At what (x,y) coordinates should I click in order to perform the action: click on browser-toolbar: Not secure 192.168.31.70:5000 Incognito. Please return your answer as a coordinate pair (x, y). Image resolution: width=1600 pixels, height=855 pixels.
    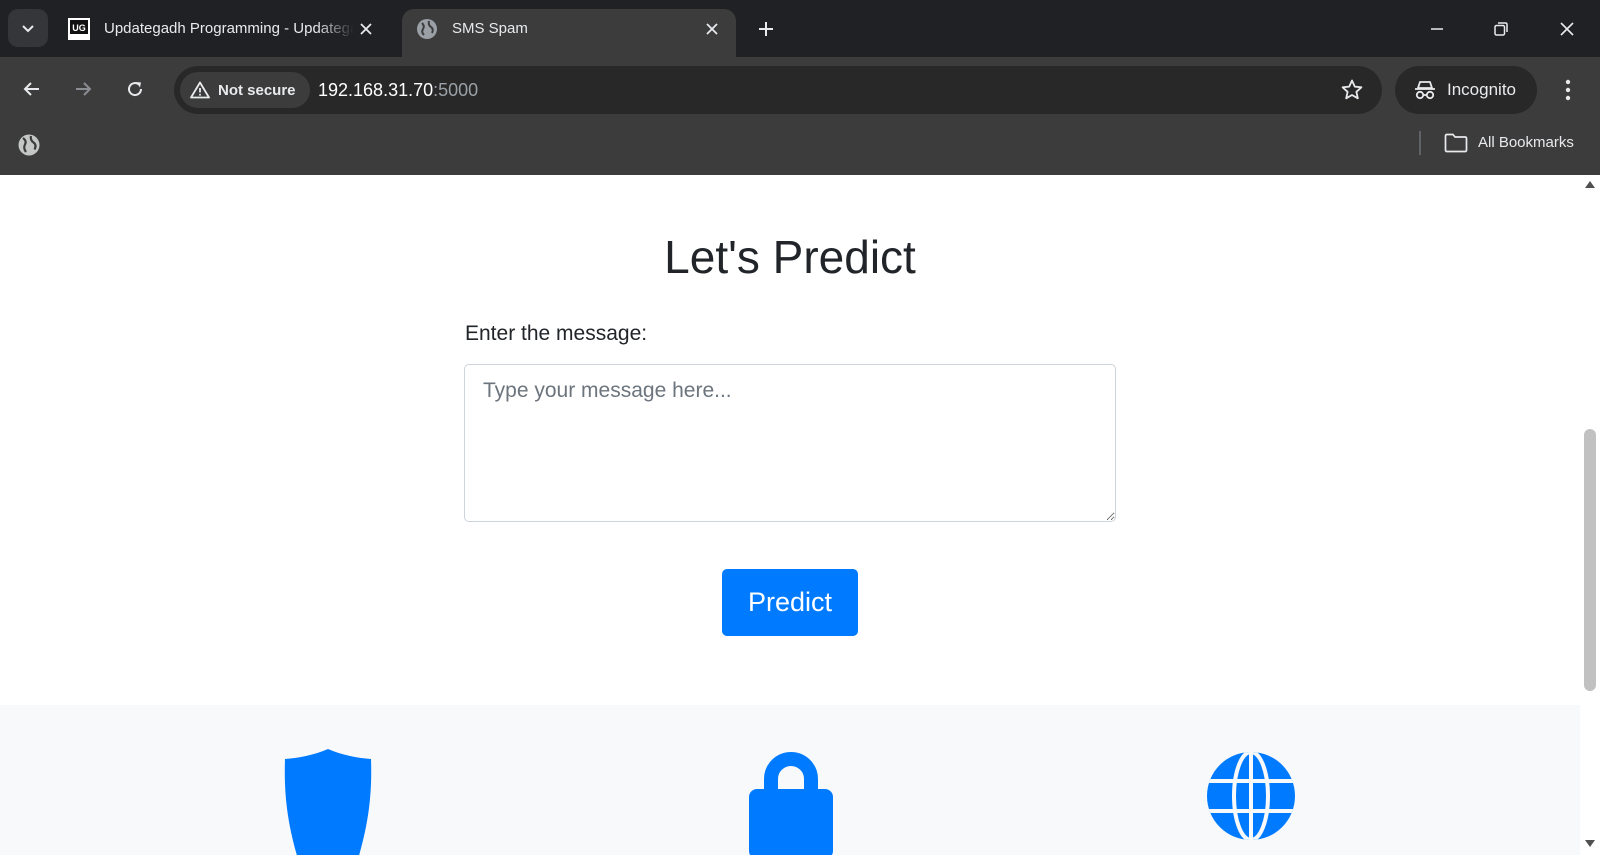
    Looking at the image, I should click on (800, 89).